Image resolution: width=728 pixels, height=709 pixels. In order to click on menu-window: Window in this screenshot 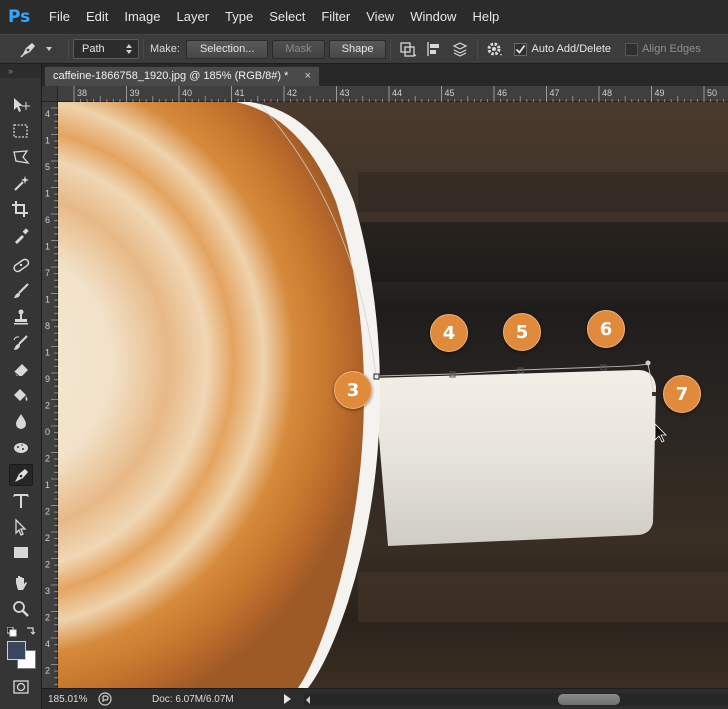, I will do `click(433, 17)`.